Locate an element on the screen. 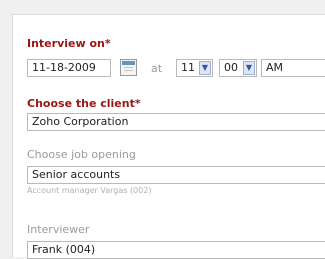  ampm-select-value: AM is located at coordinates (275, 67).